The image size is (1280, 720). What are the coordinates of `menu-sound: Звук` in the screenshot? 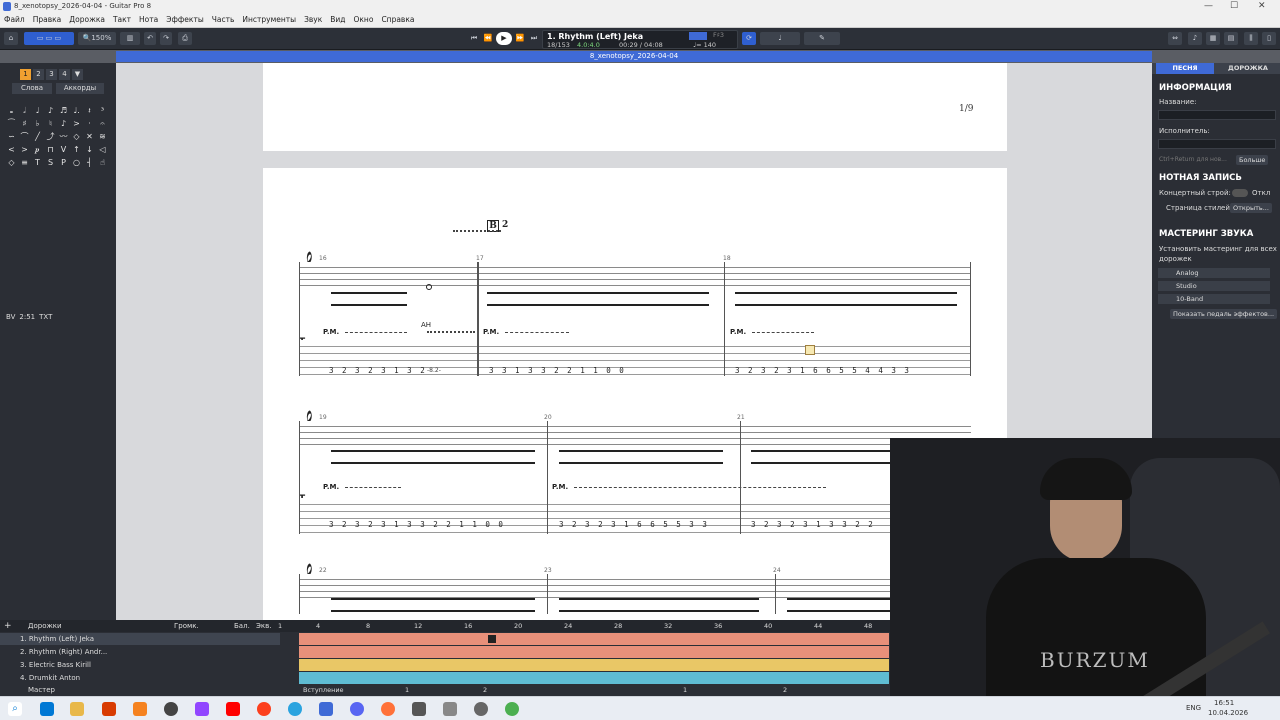 It's located at (313, 19).